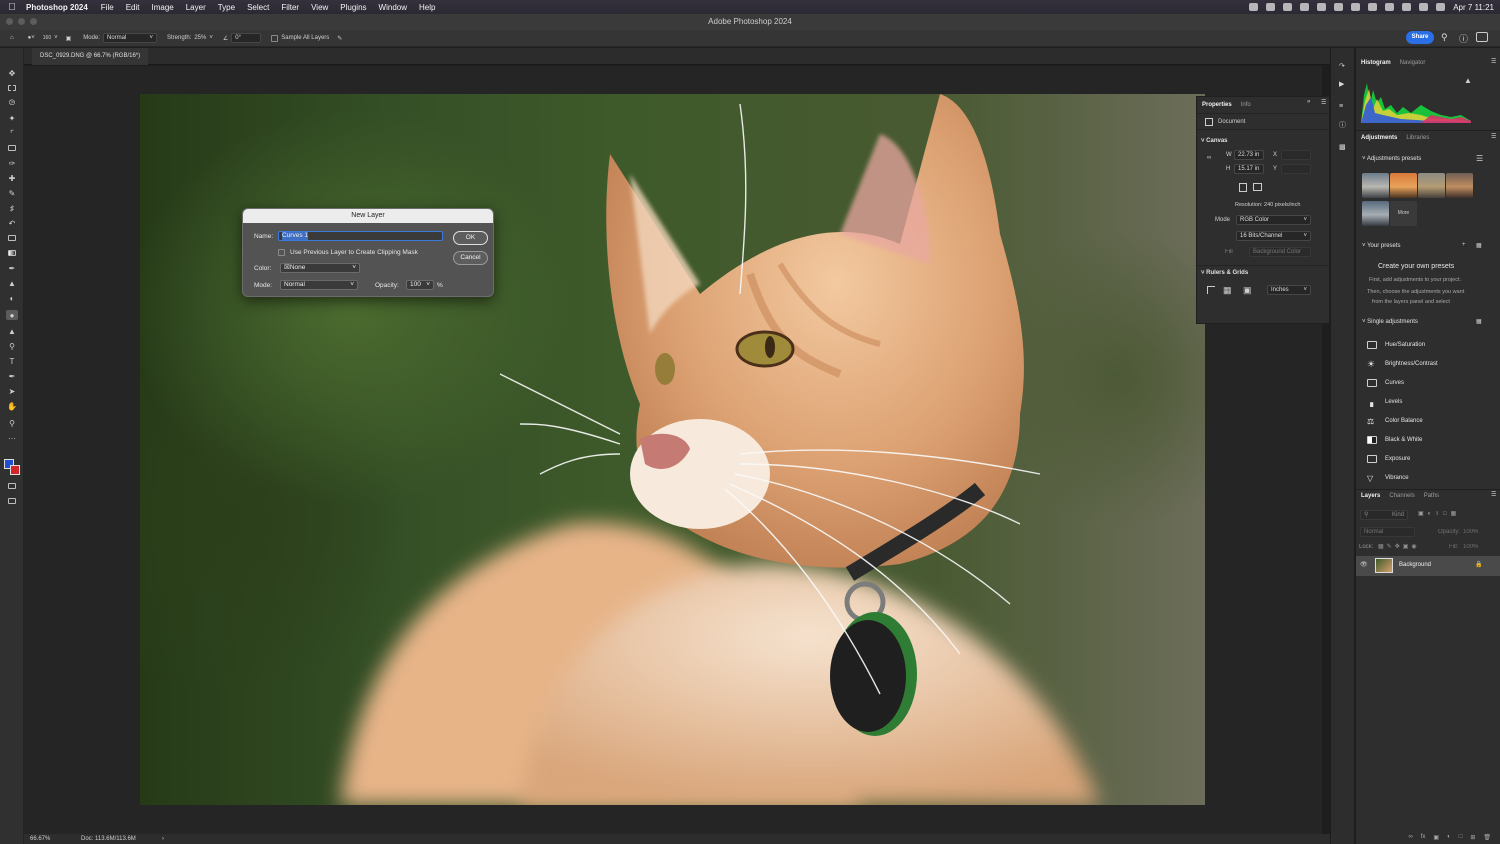 This screenshot has width=1500, height=844. What do you see at coordinates (1464, 245) in the screenshot?
I see `add-preset-icon: +` at bounding box center [1464, 245].